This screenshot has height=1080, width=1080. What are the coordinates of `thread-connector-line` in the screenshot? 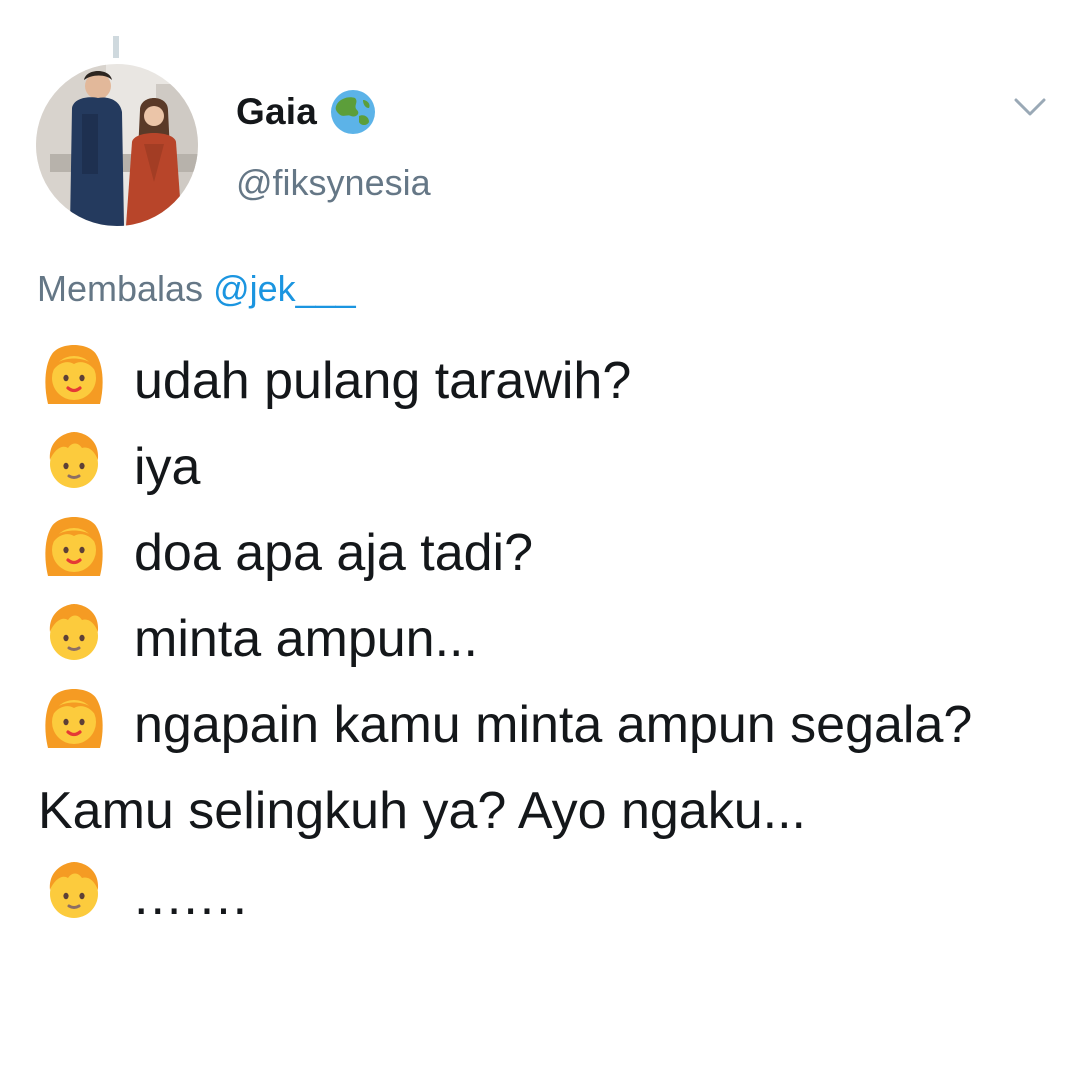 It's located at (116, 47).